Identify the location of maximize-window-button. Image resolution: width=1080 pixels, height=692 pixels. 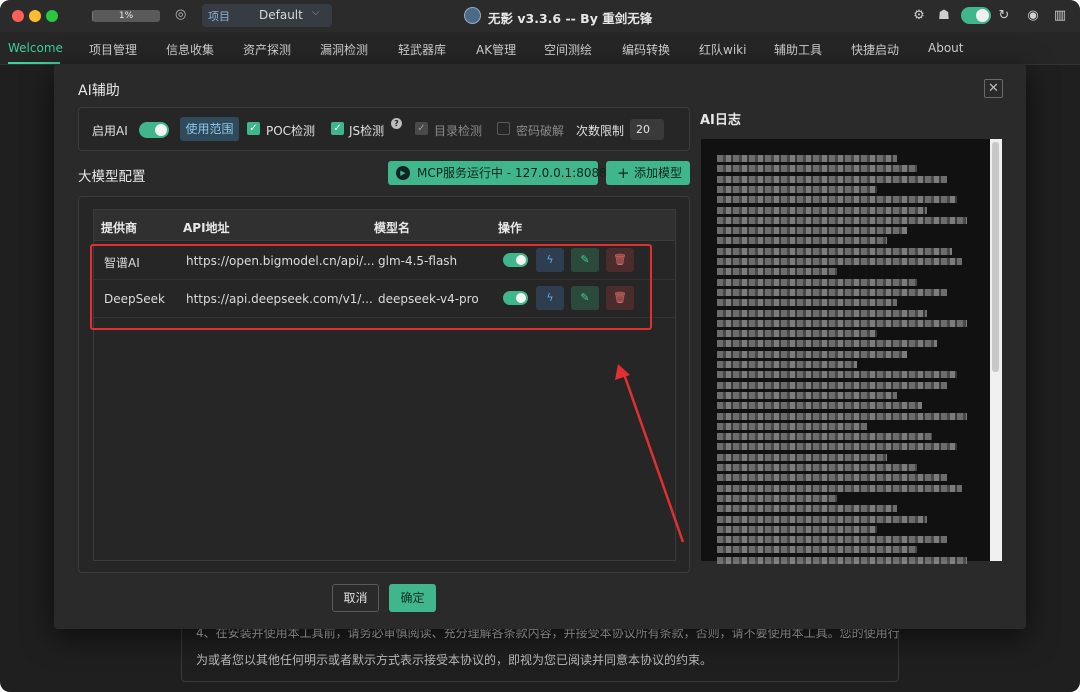
(52, 16).